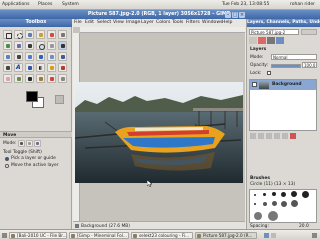 This screenshot has height=240, width=320. What do you see at coordinates (18, 56) in the screenshot?
I see `crop-tool-icon` at bounding box center [18, 56].